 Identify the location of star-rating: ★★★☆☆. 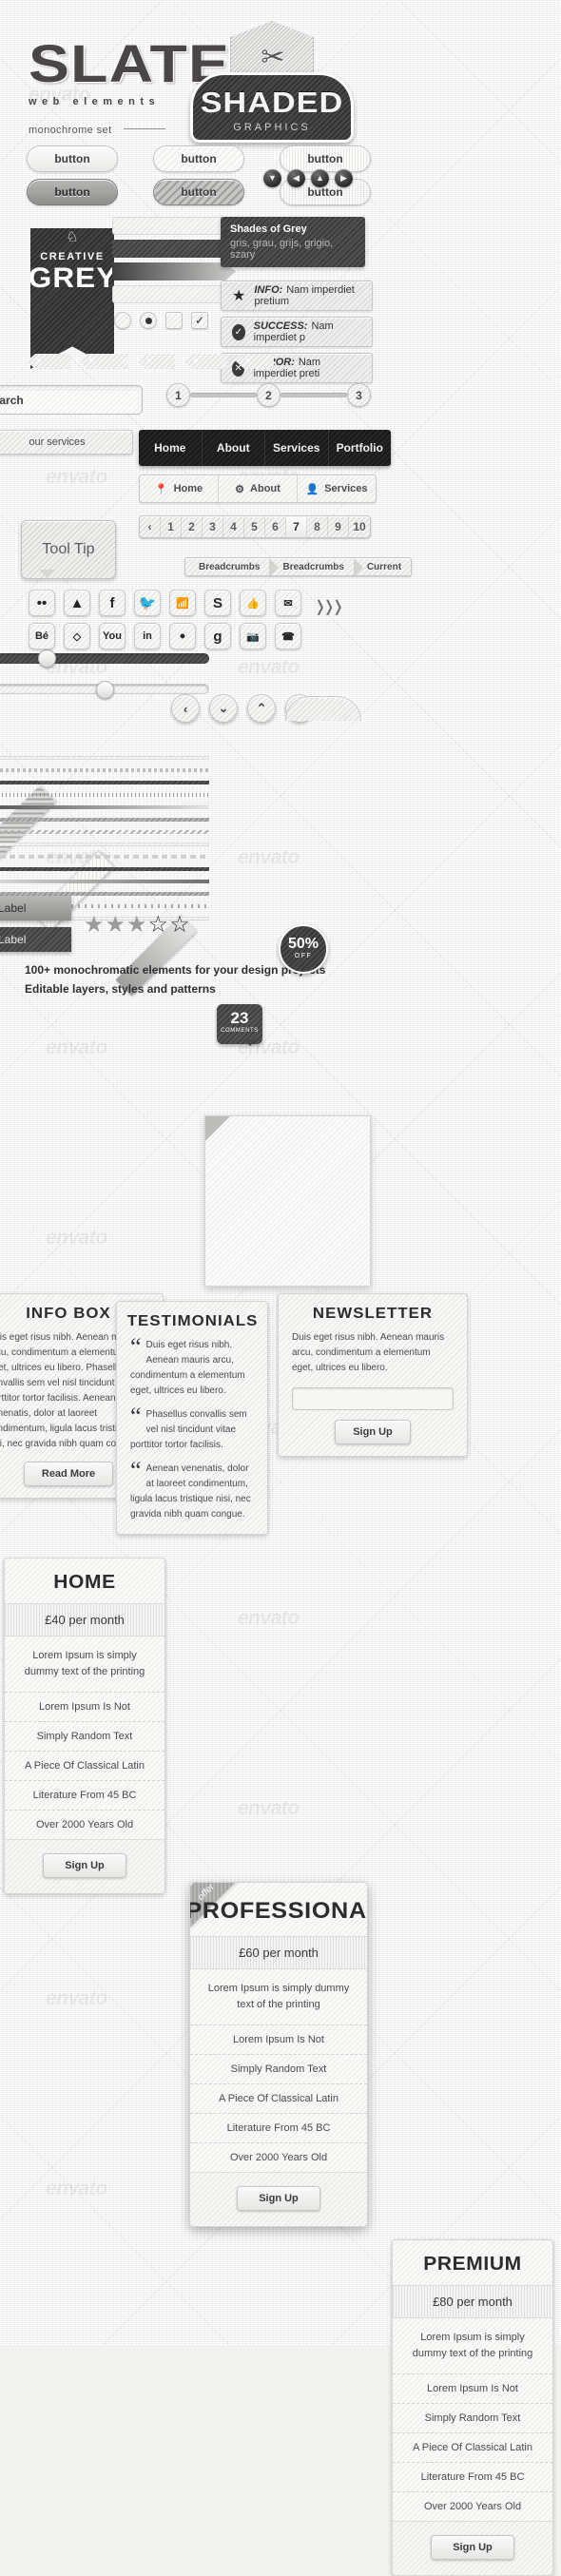
(138, 925).